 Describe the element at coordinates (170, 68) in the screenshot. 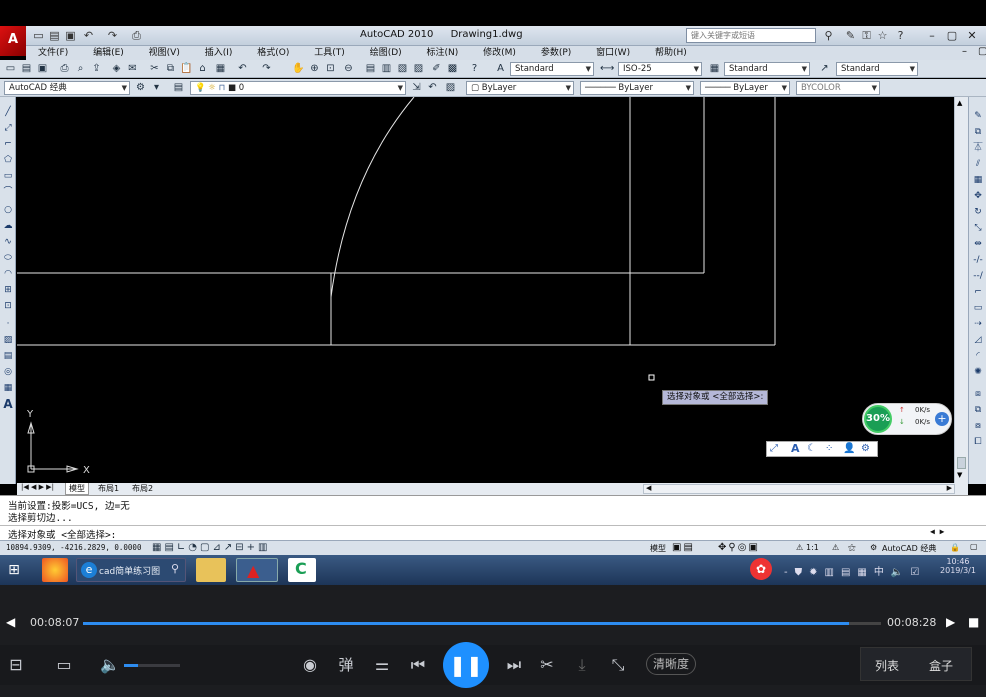

I see `copy-icon: ⧉` at that location.